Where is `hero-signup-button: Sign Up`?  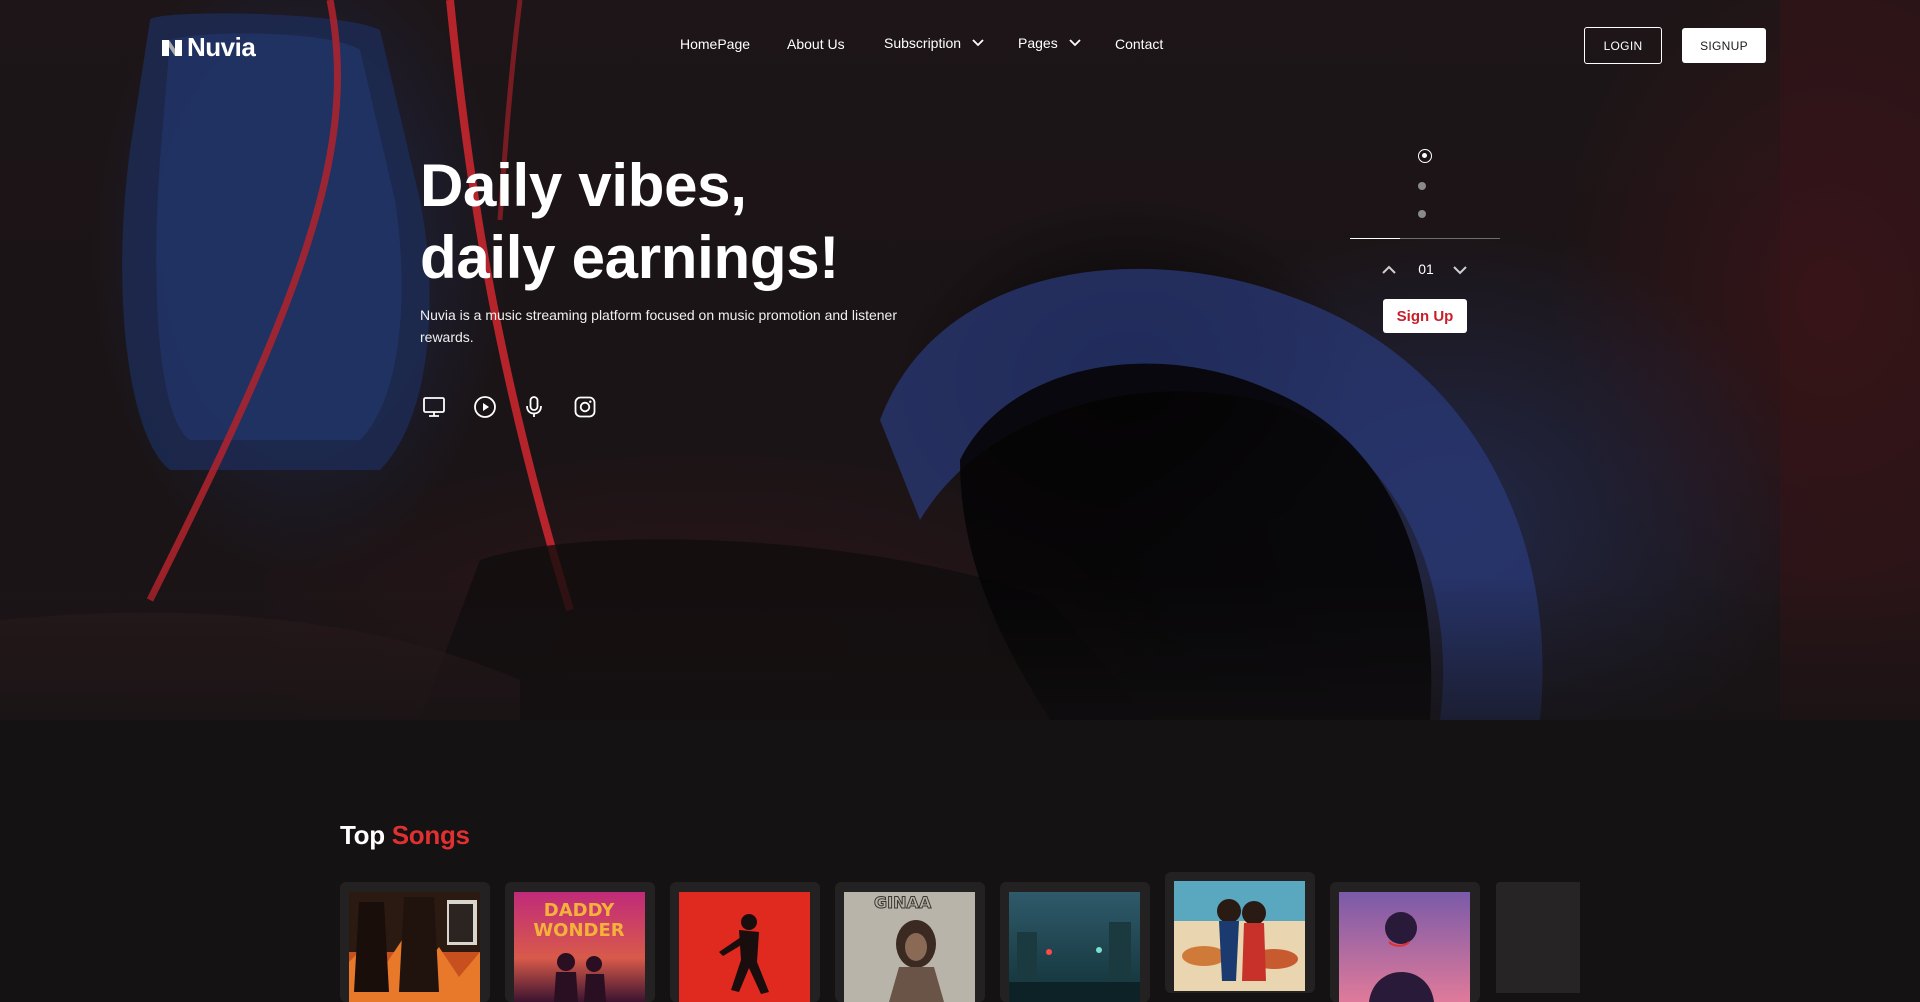 hero-signup-button: Sign Up is located at coordinates (1425, 316).